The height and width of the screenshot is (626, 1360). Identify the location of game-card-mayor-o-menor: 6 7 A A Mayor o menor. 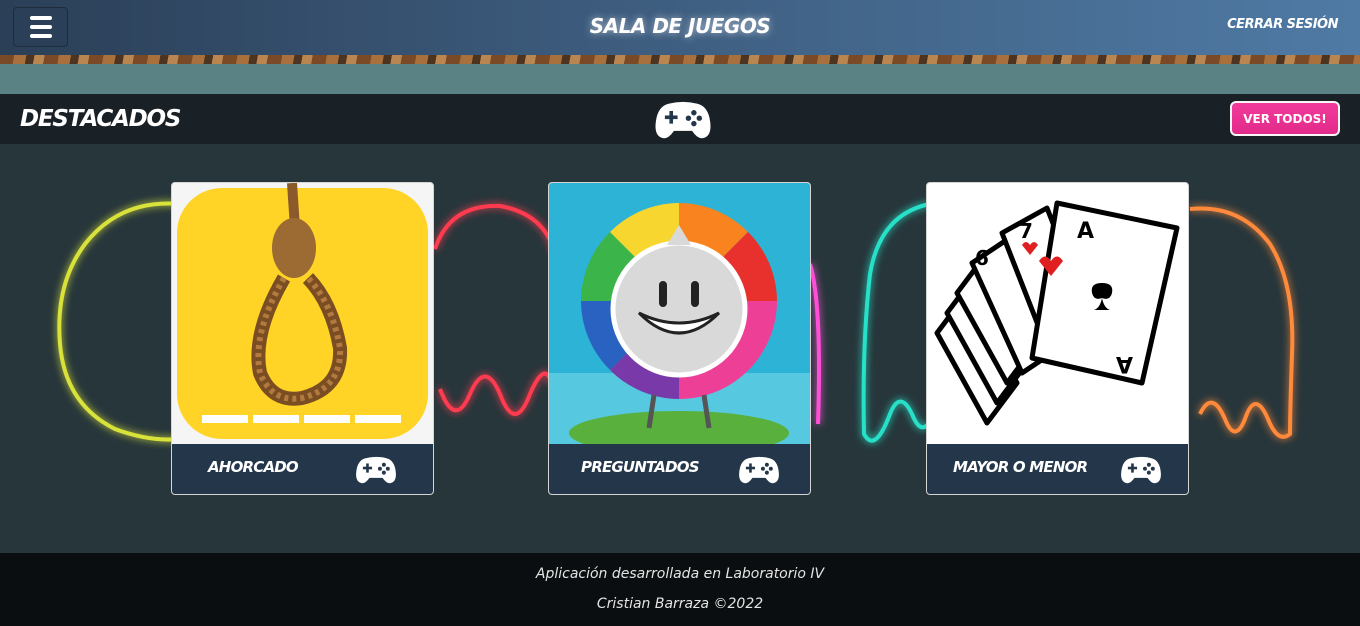
(1057, 338).